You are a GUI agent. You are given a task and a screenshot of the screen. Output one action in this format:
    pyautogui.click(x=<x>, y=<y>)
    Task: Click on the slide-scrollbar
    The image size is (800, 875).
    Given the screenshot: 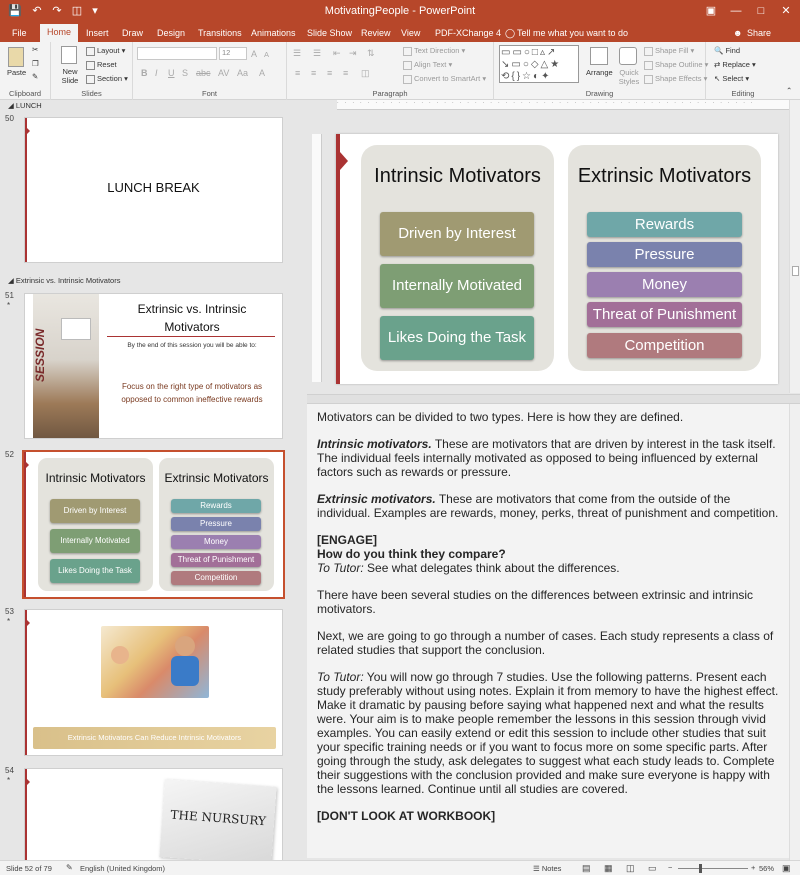 What is the action you would take?
    pyautogui.click(x=794, y=246)
    